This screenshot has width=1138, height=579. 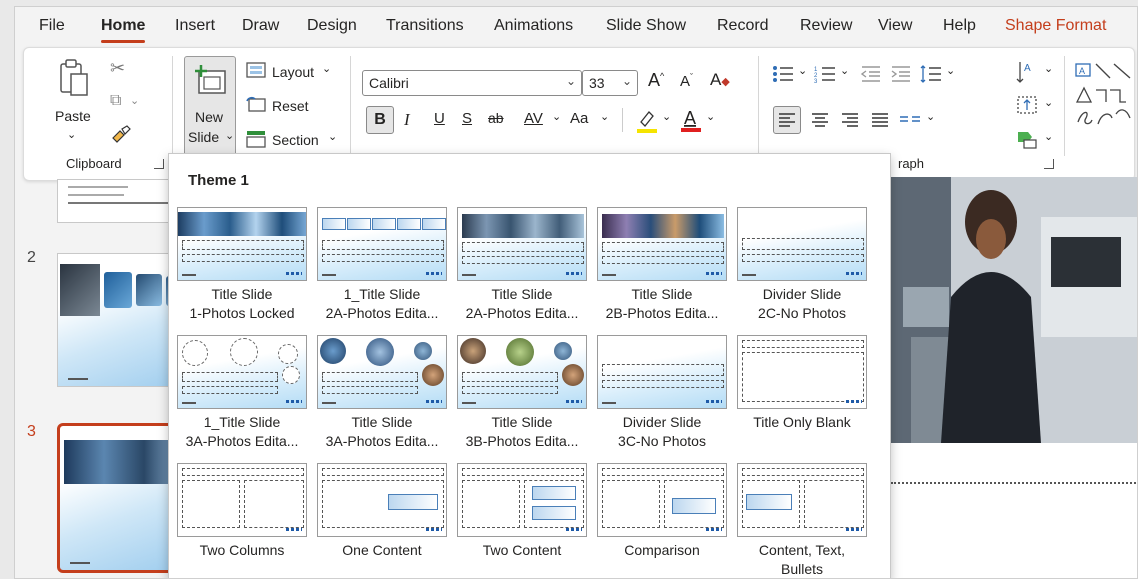 What do you see at coordinates (210, 106) in the screenshot?
I see `new-slide-button: New Slide ⌄` at bounding box center [210, 106].